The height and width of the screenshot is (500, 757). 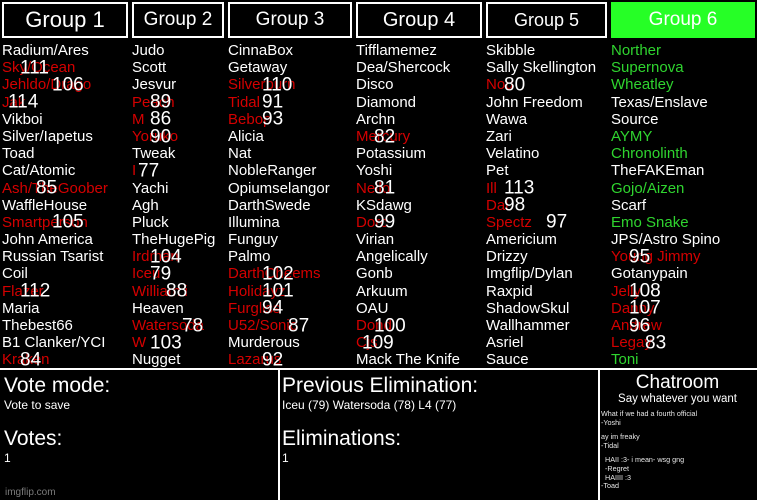 What do you see at coordinates (547, 308) in the screenshot?
I see `contestant-row: ShadowSkul` at bounding box center [547, 308].